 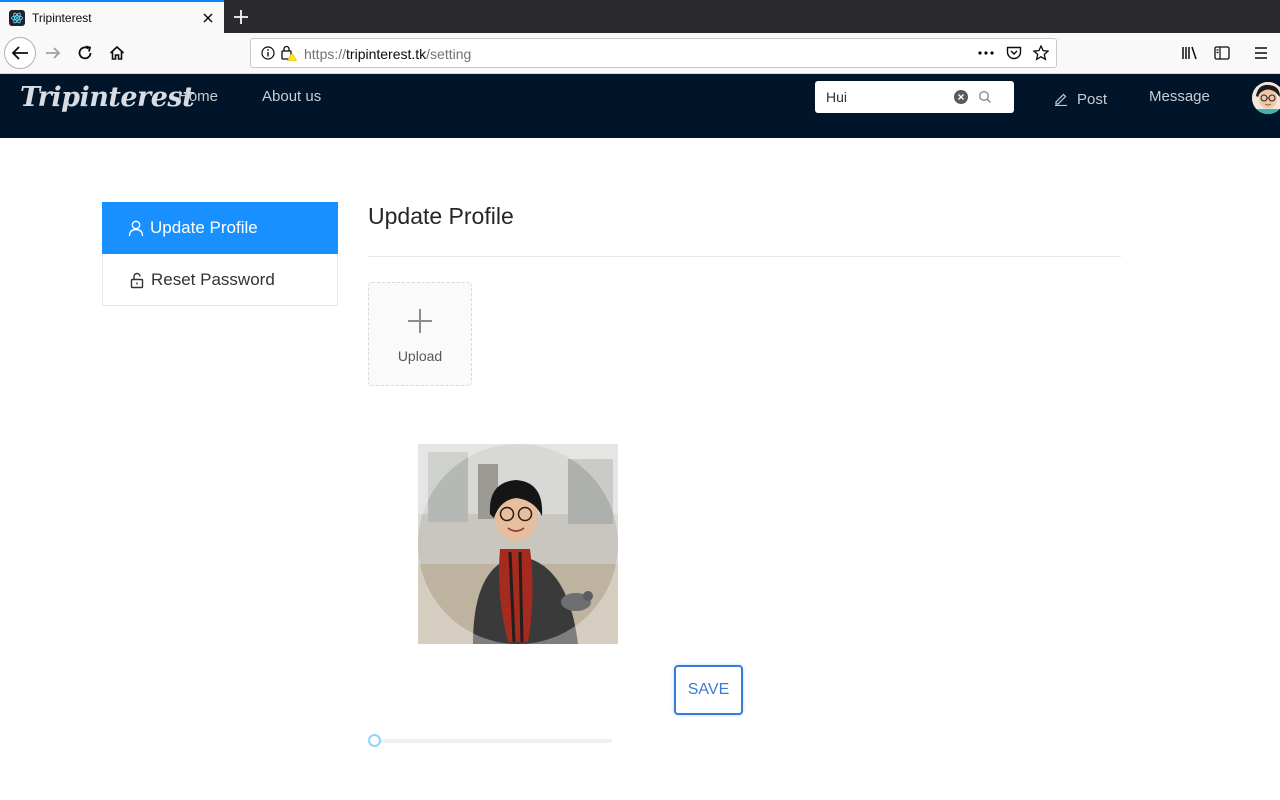 What do you see at coordinates (420, 323) in the screenshot?
I see `plus-icon` at bounding box center [420, 323].